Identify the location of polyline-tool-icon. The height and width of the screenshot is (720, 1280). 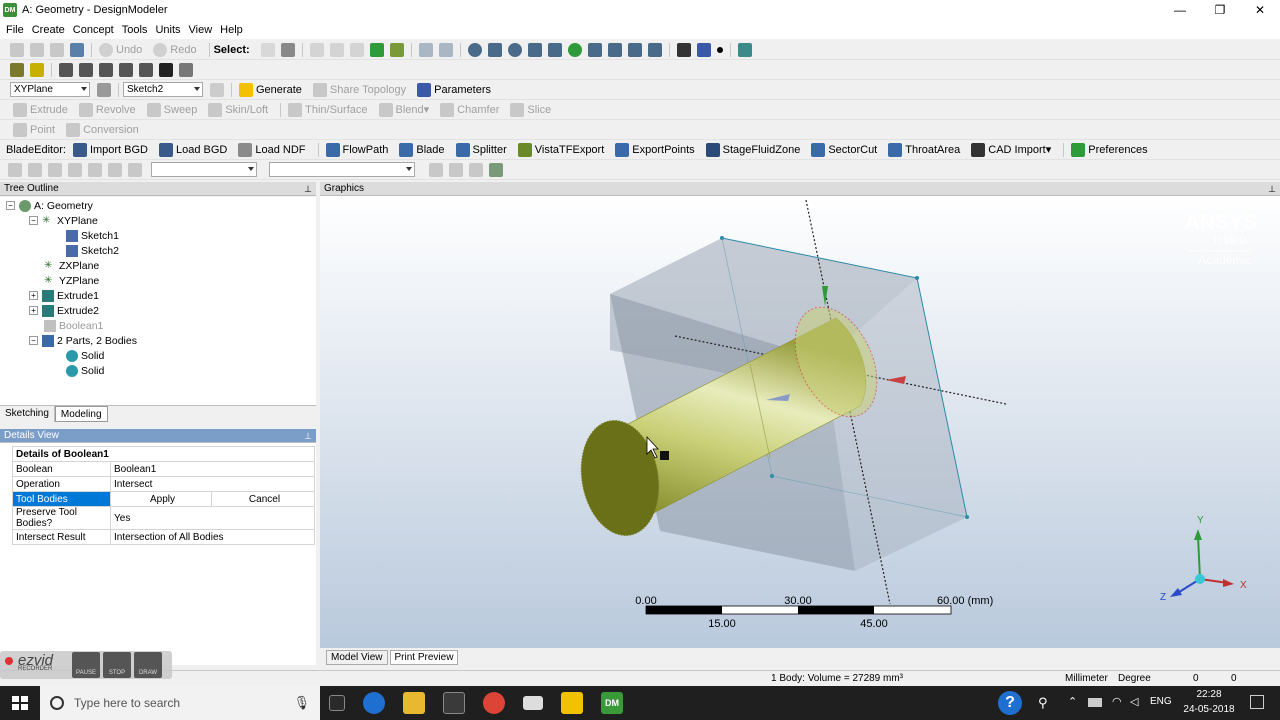
(86, 69).